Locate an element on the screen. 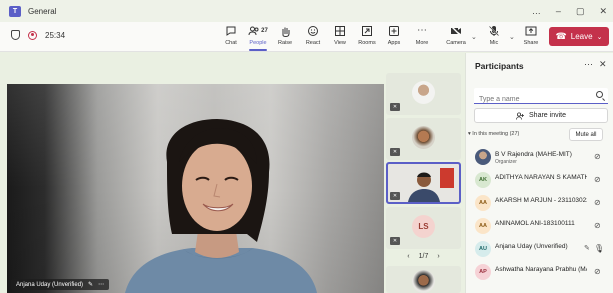 This screenshot has height=293, width=613. participant-tile: LS ✕ is located at coordinates (423, 228).